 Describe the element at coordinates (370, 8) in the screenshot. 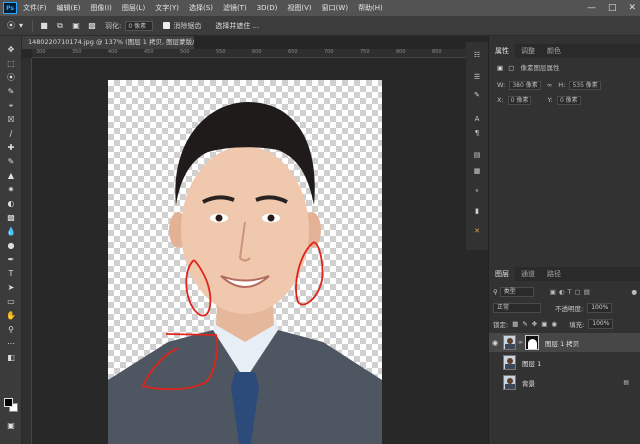

I see `menu-help: 帮助(H)` at that location.